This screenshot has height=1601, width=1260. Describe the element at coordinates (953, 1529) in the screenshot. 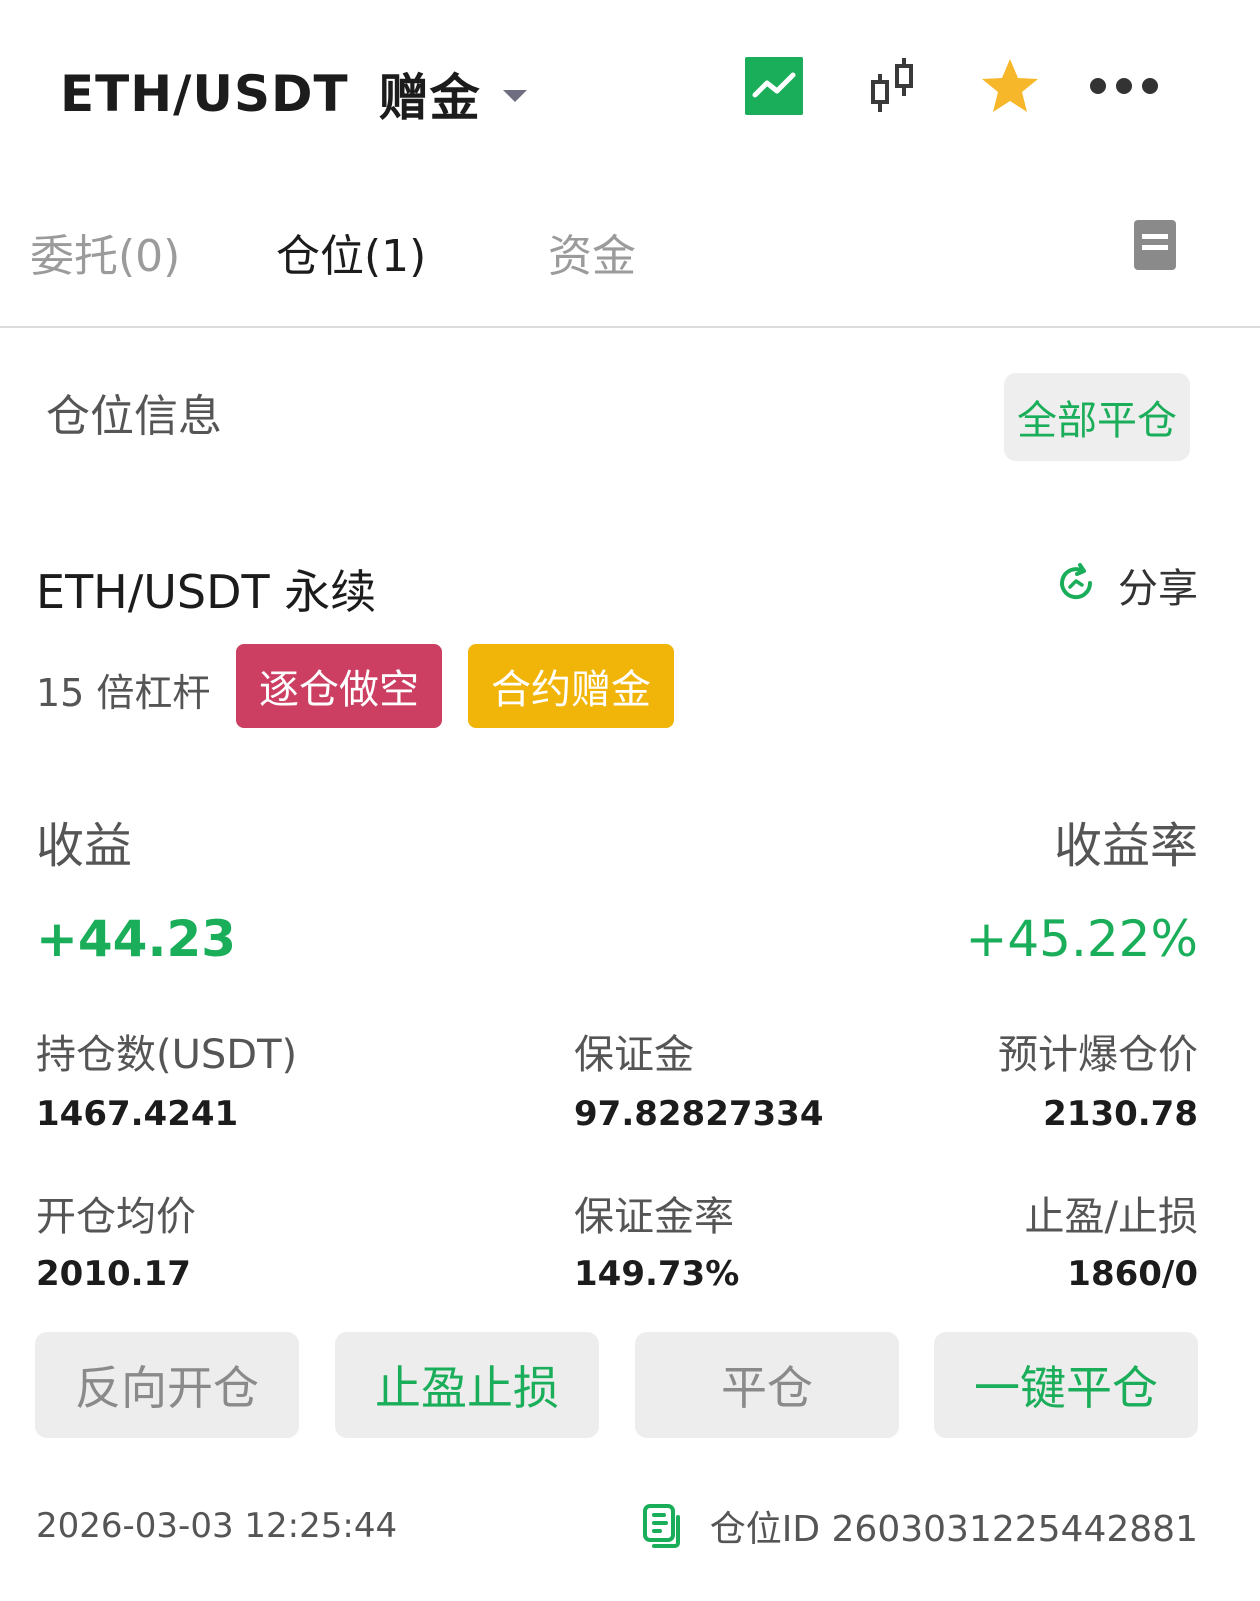

I see `position-id-label: 仓位ID 2603031225442881` at that location.